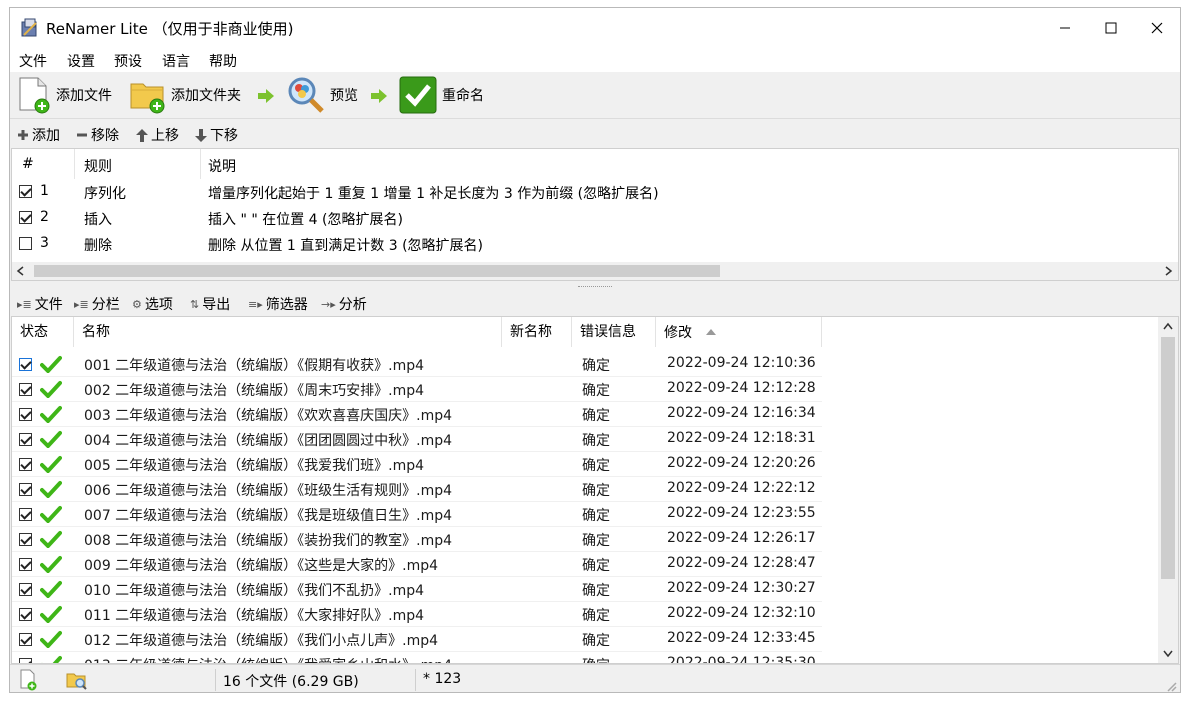 The image size is (1191, 702). Describe the element at coordinates (322, 95) in the screenshot. I see `preview-button: 预览` at that location.